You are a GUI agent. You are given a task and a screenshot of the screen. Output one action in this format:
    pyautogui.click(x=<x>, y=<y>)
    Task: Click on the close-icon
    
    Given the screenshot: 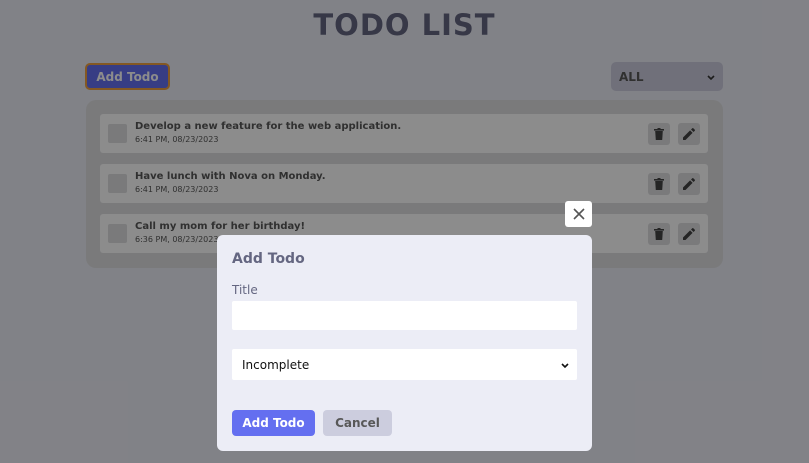 What is the action you would take?
    pyautogui.click(x=578, y=214)
    